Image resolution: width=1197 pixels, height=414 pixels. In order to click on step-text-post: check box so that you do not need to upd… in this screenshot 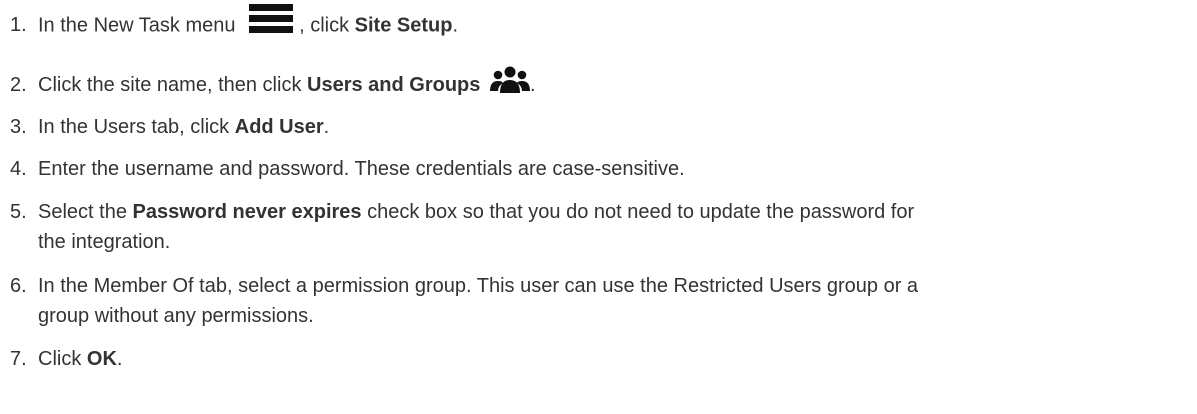, I will do `click(638, 212)`.